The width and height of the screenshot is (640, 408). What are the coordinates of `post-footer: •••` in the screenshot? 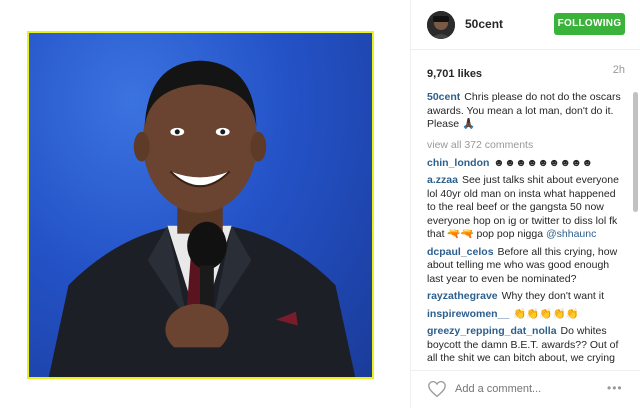 It's located at (525, 389).